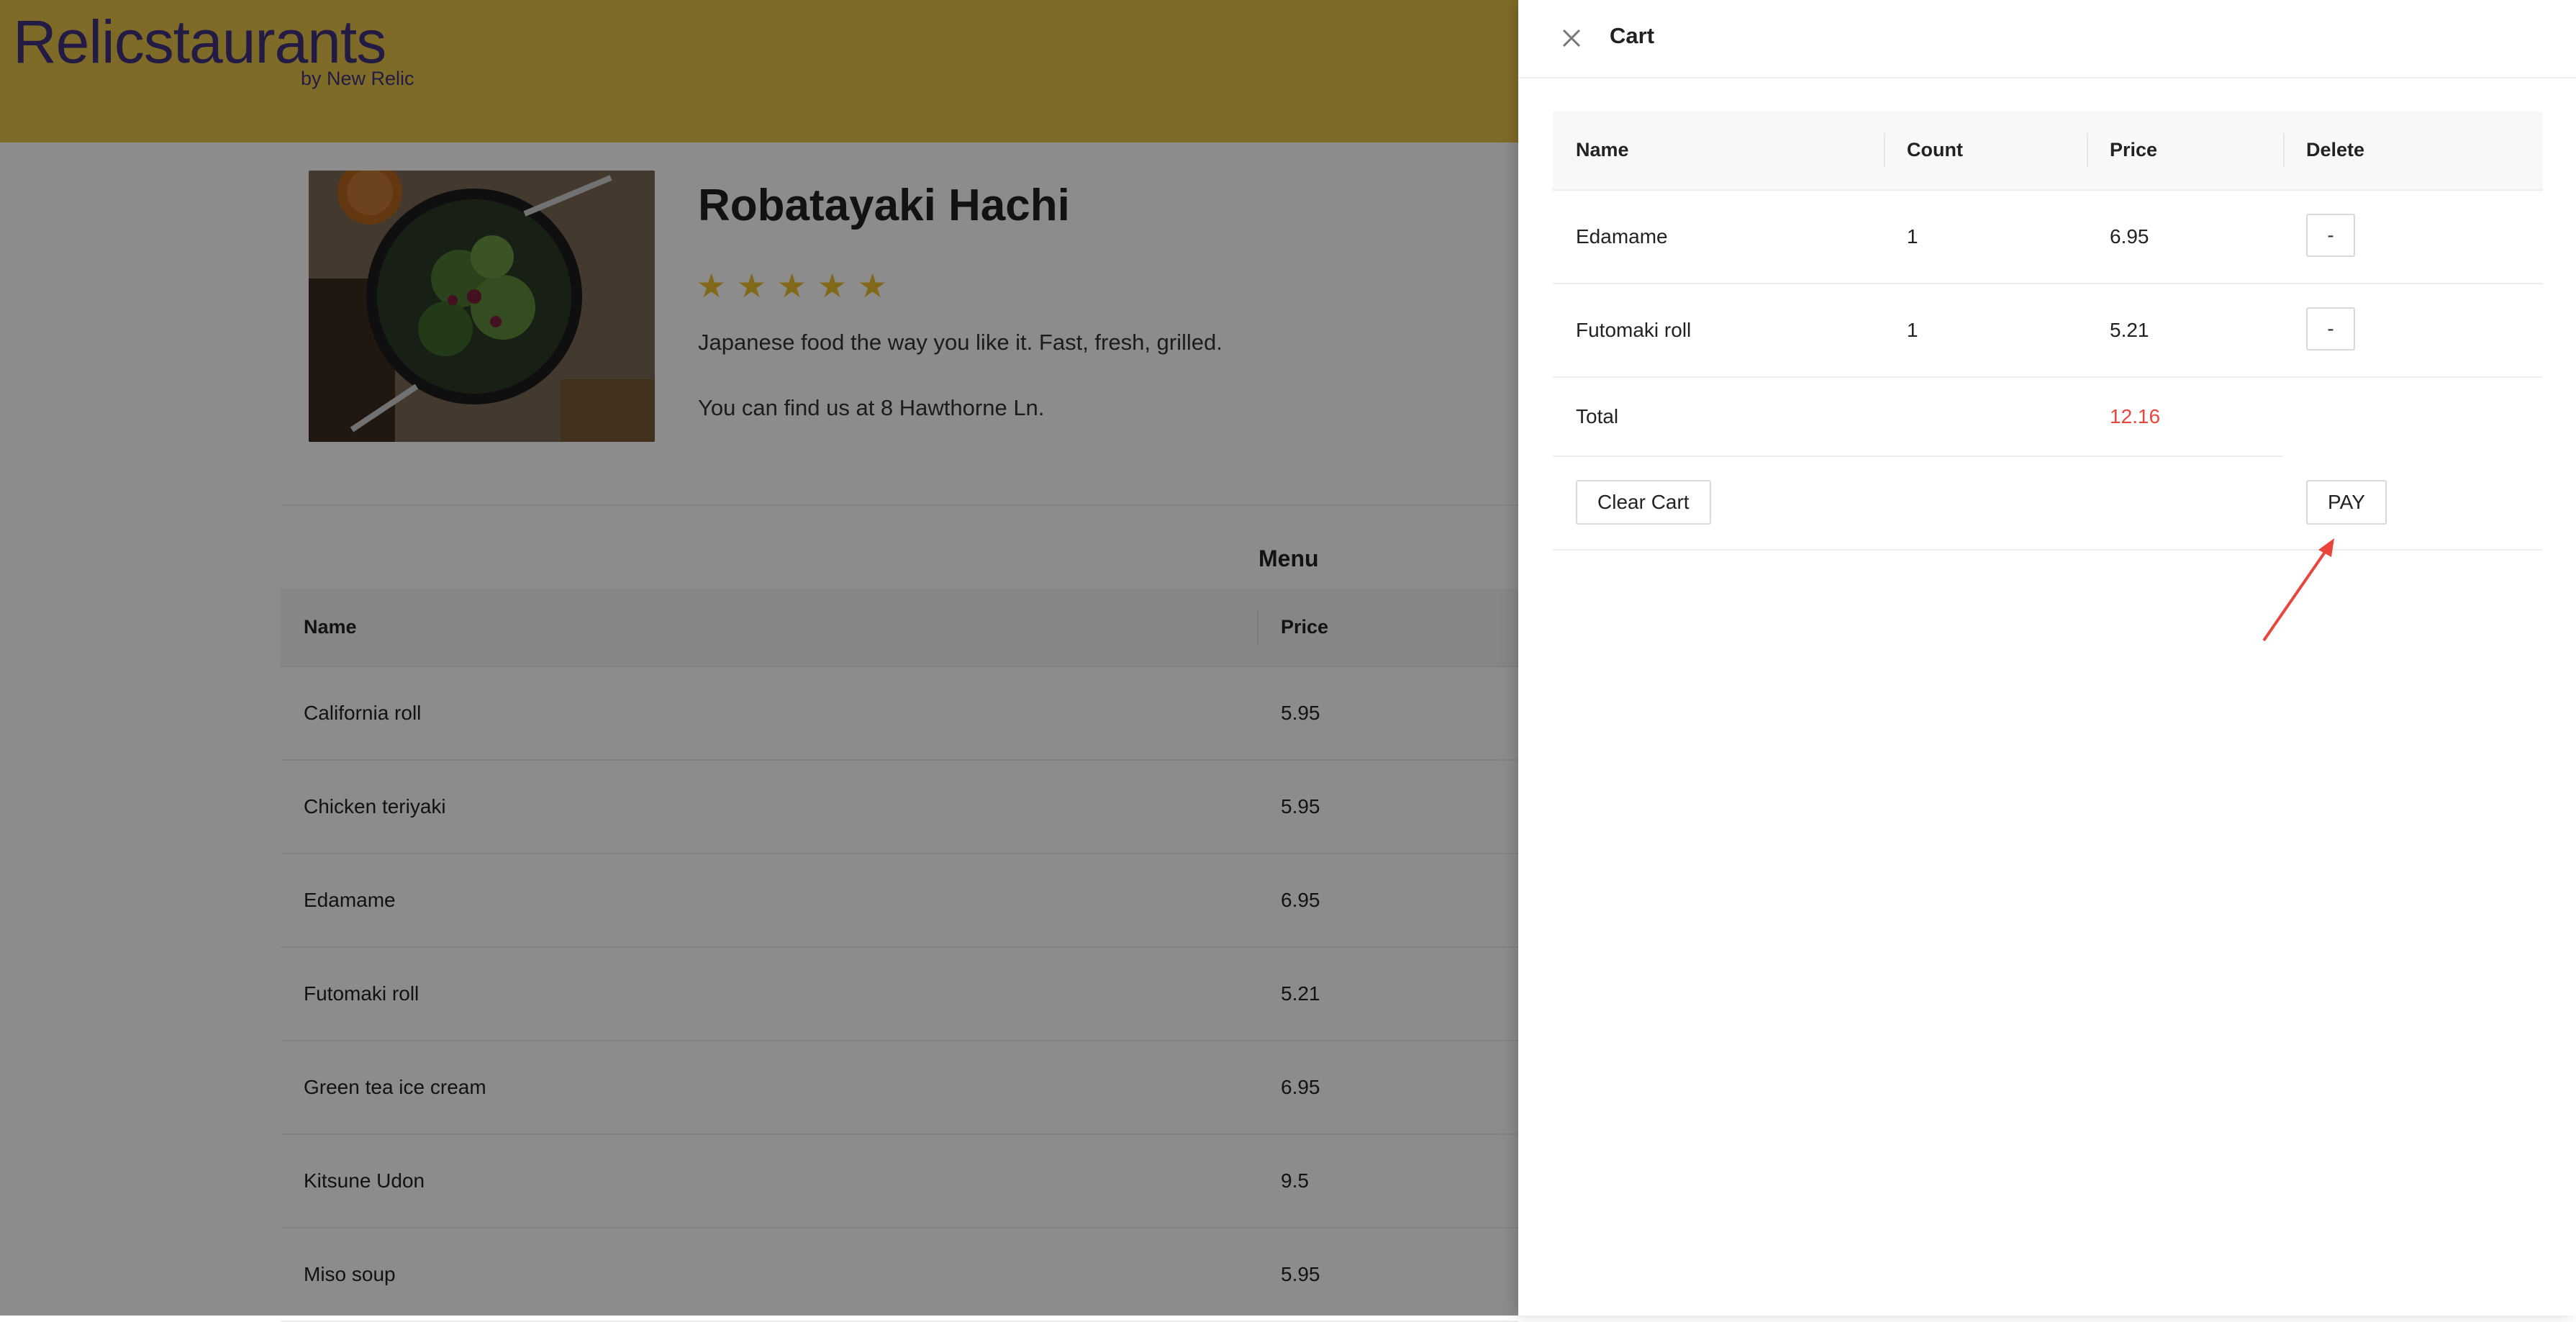 The width and height of the screenshot is (2576, 1322). What do you see at coordinates (2048, 504) in the screenshot?
I see `cart-actions-row: Clear Cart PAY` at bounding box center [2048, 504].